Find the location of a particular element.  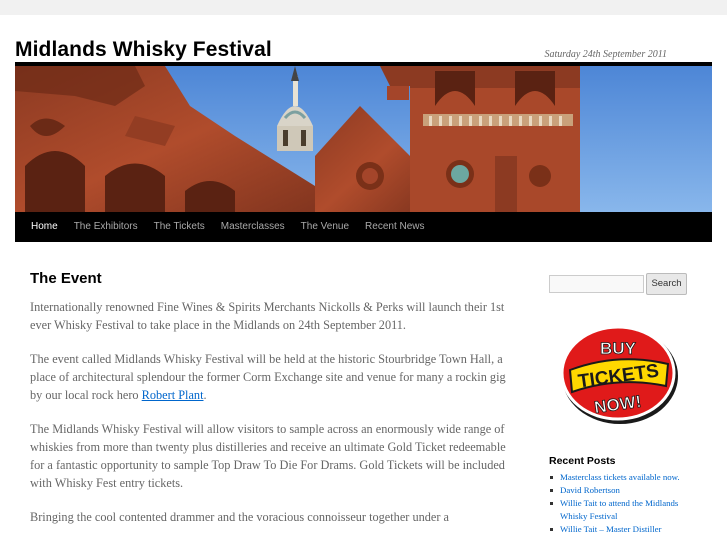

search-input is located at coordinates (596, 284).